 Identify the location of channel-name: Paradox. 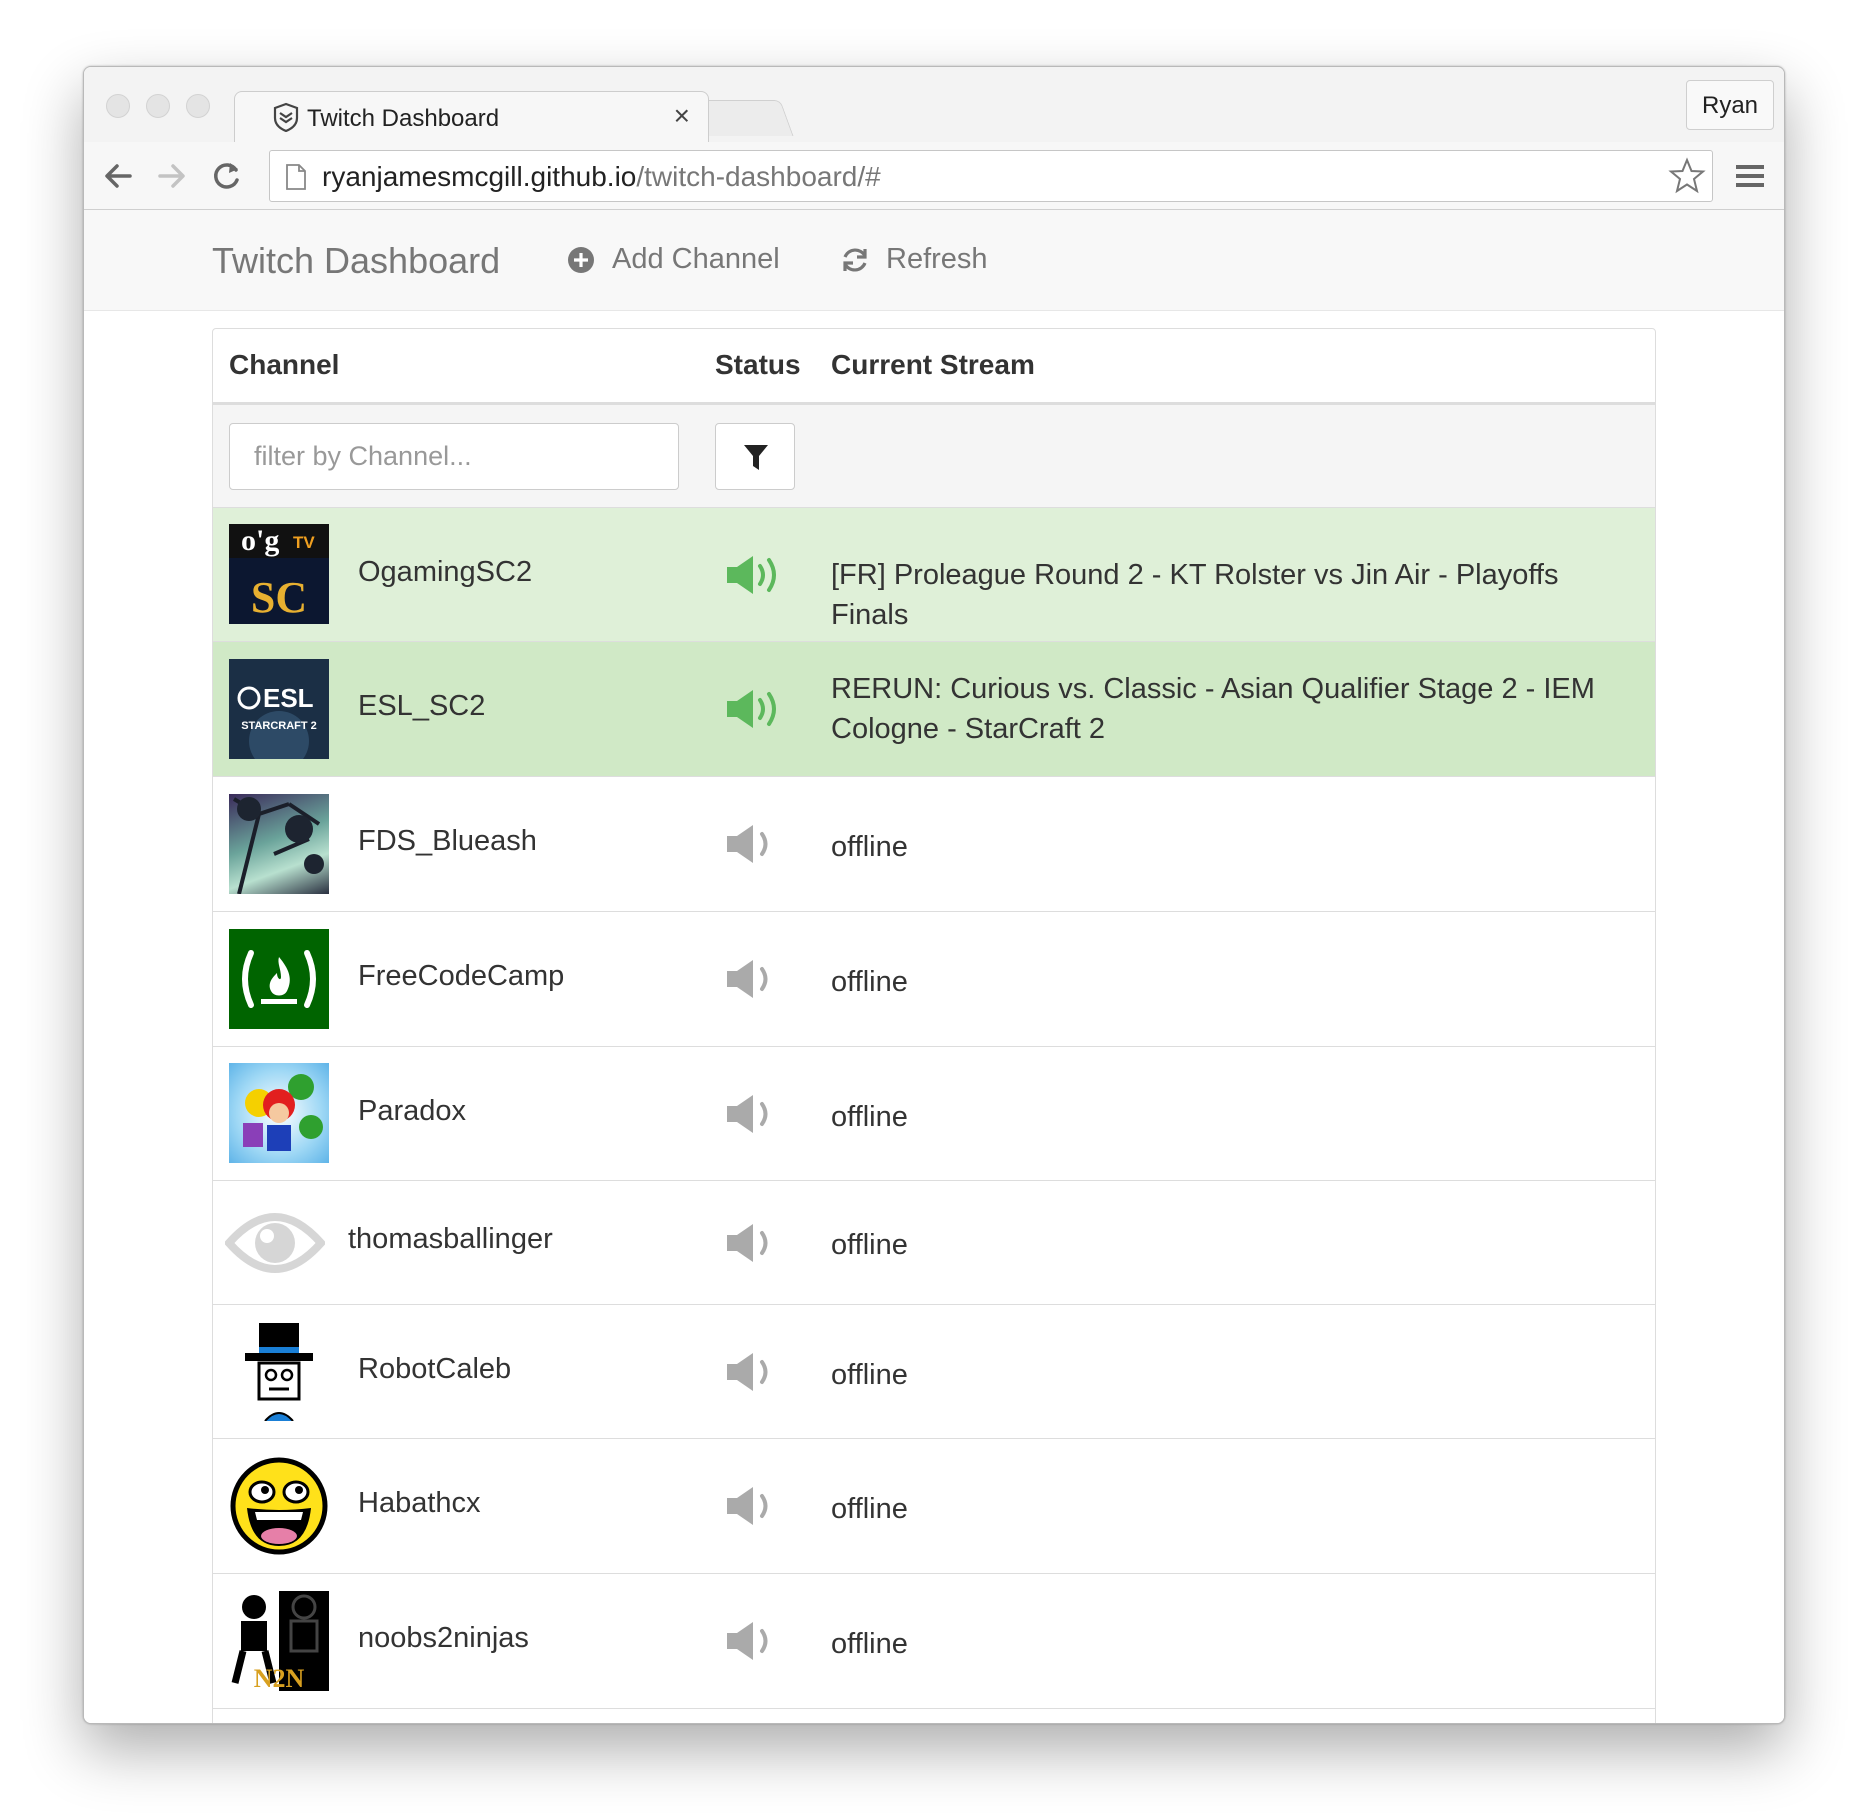
(412, 1111).